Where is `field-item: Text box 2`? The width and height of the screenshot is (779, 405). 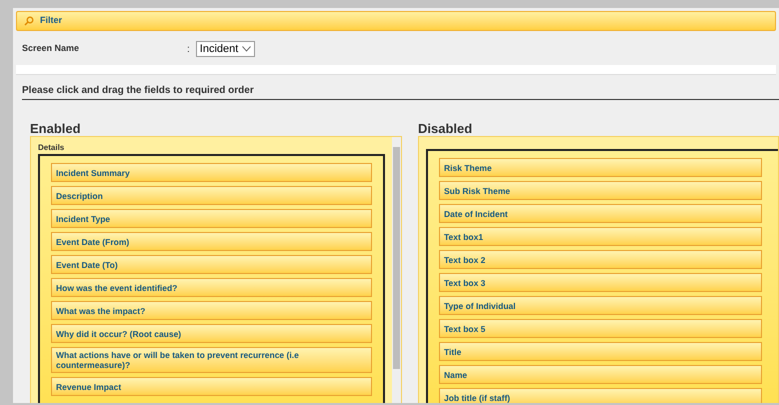
field-item: Text box 2 is located at coordinates (600, 259).